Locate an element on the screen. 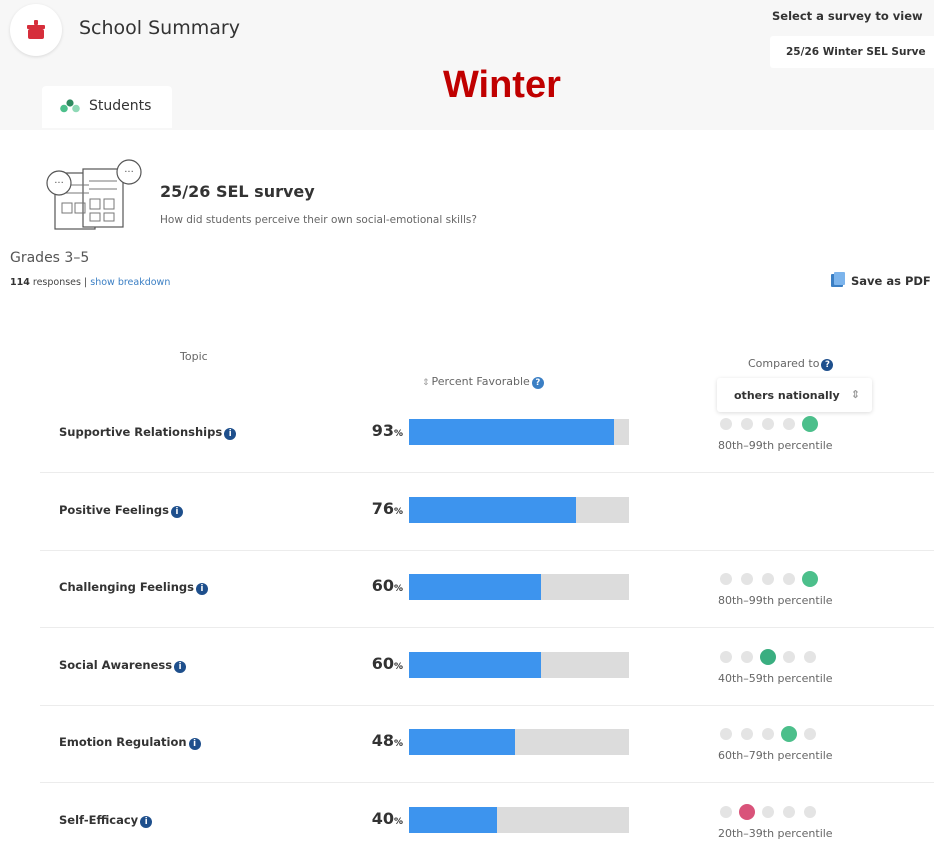  percentile-label: 40th–59th percentile is located at coordinates (775, 678).